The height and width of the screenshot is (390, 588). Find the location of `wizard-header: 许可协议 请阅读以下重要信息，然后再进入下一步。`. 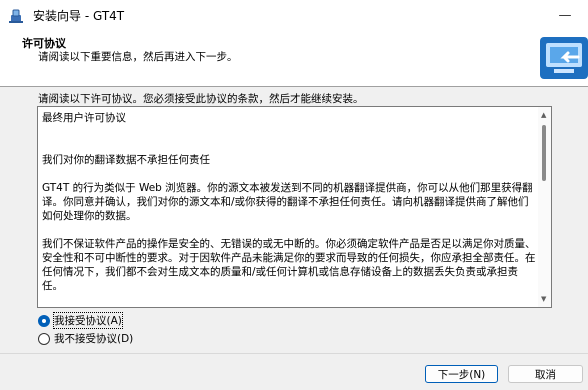

wizard-header: 许可协议 请阅读以下重要信息，然后再进入下一步。 is located at coordinates (294, 59).